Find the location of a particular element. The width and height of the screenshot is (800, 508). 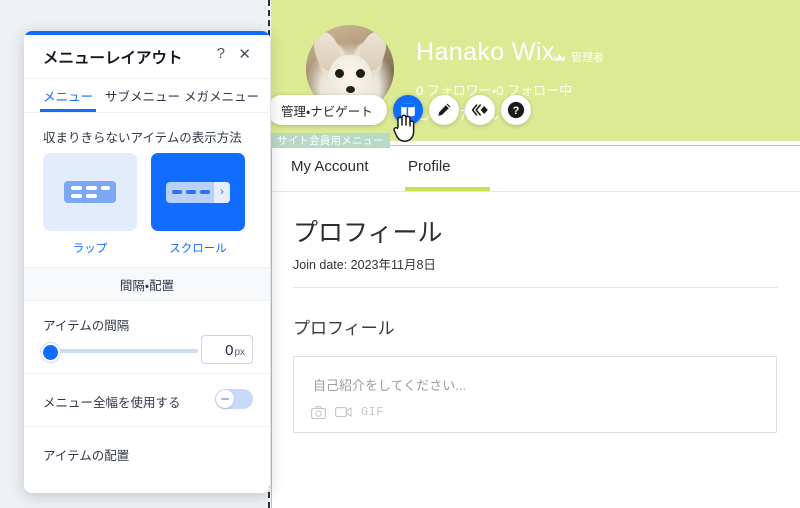

bio-toolbar: GIF is located at coordinates (347, 412).